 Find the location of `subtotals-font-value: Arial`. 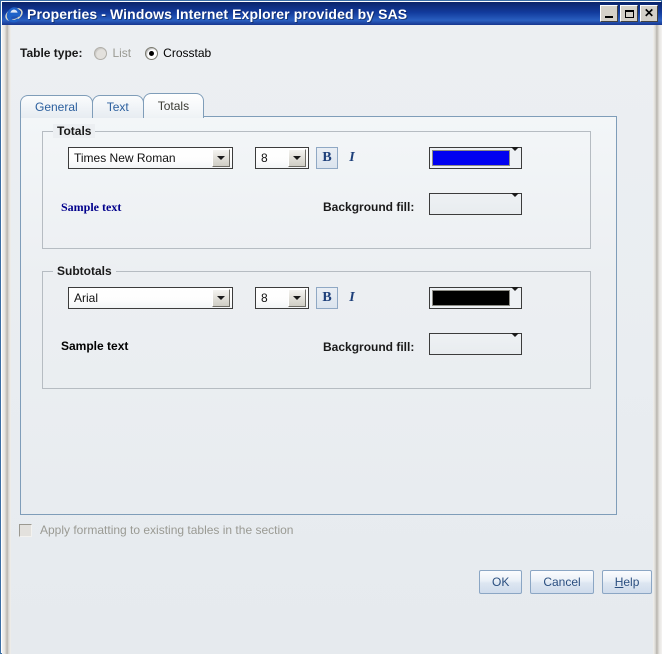

subtotals-font-value: Arial is located at coordinates (86, 298).